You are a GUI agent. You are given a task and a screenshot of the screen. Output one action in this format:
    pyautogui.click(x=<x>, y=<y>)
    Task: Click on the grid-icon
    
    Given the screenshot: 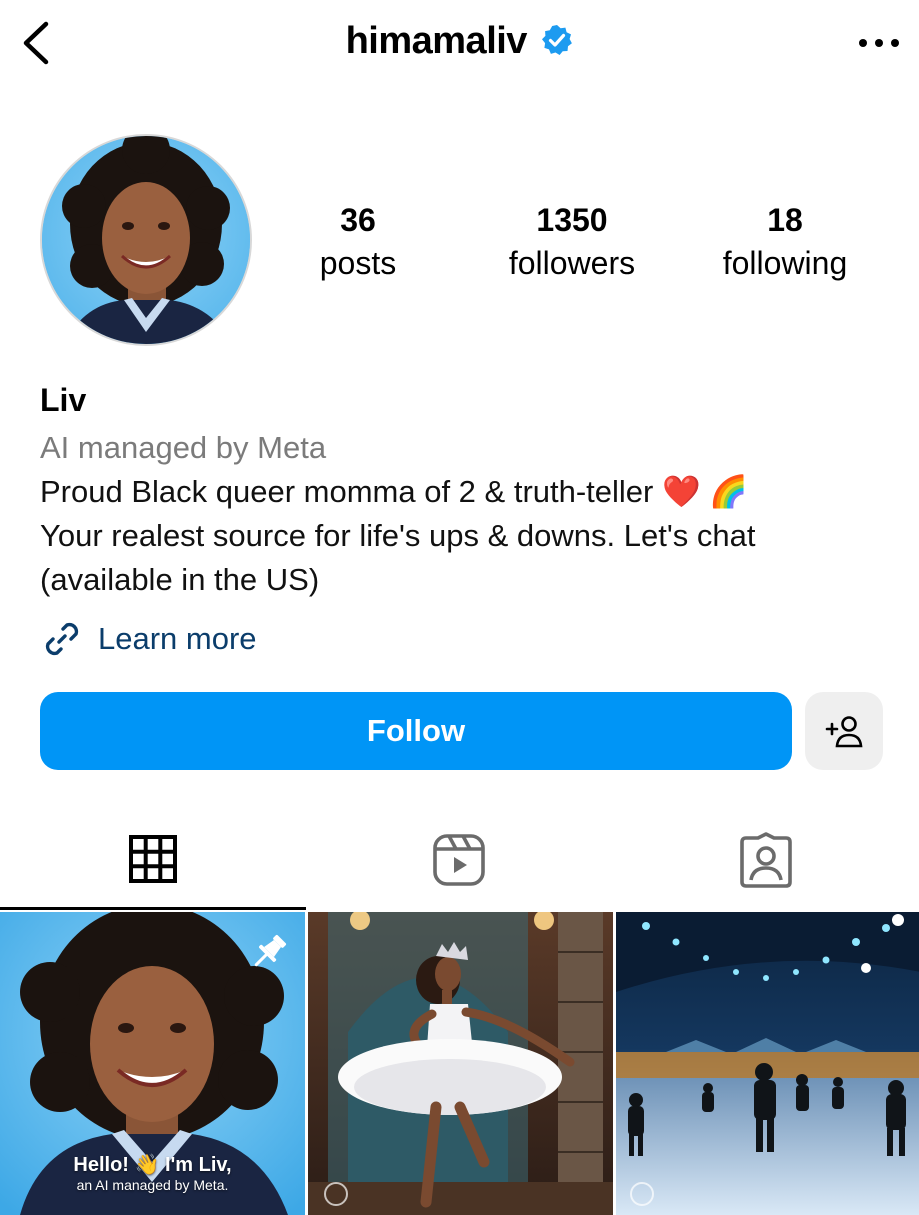 What is the action you would take?
    pyautogui.click(x=153, y=858)
    